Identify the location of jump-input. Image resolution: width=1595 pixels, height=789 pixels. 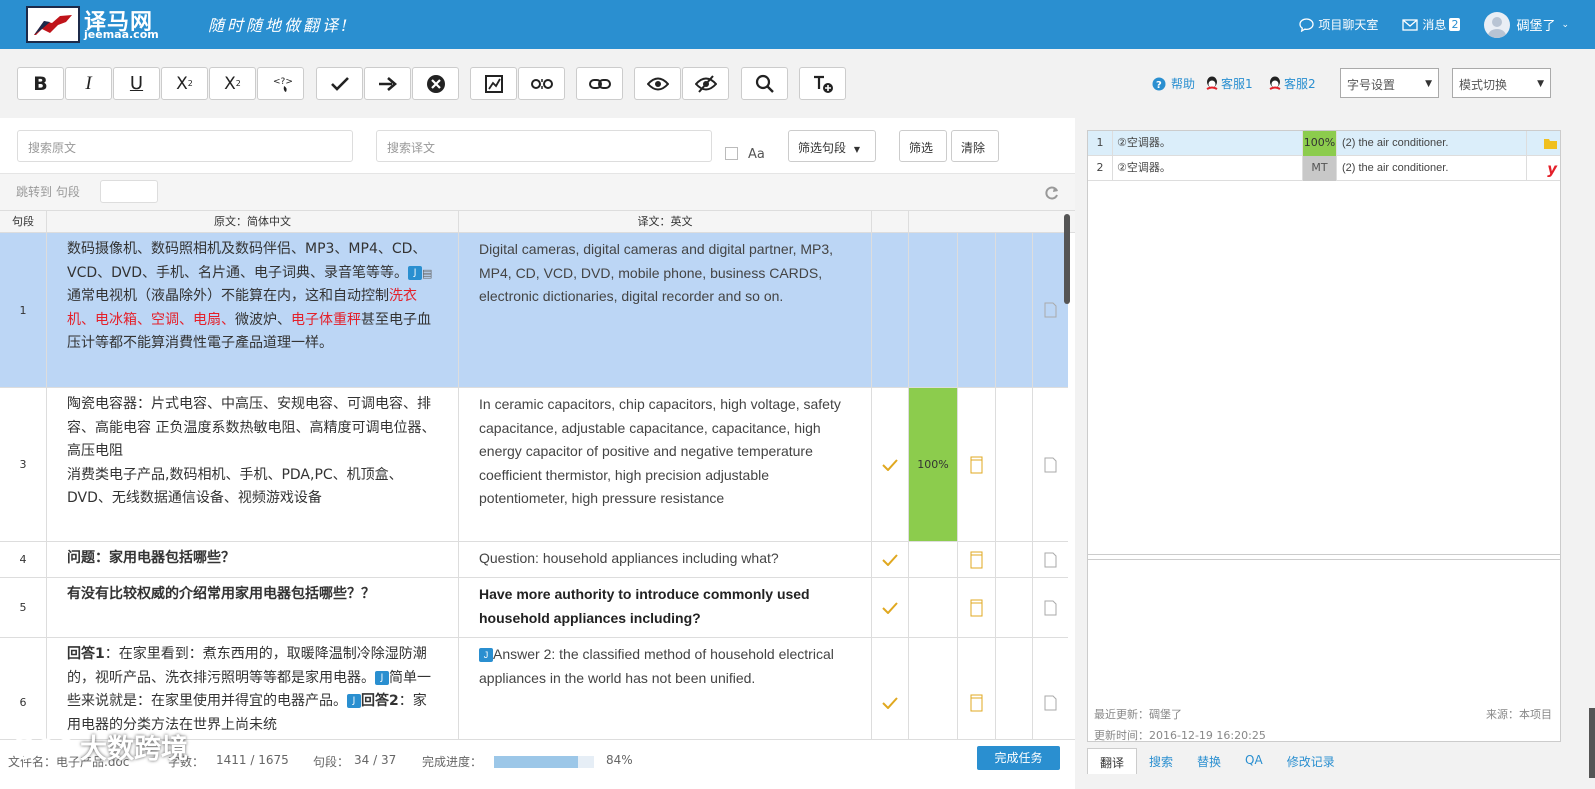
(129, 191).